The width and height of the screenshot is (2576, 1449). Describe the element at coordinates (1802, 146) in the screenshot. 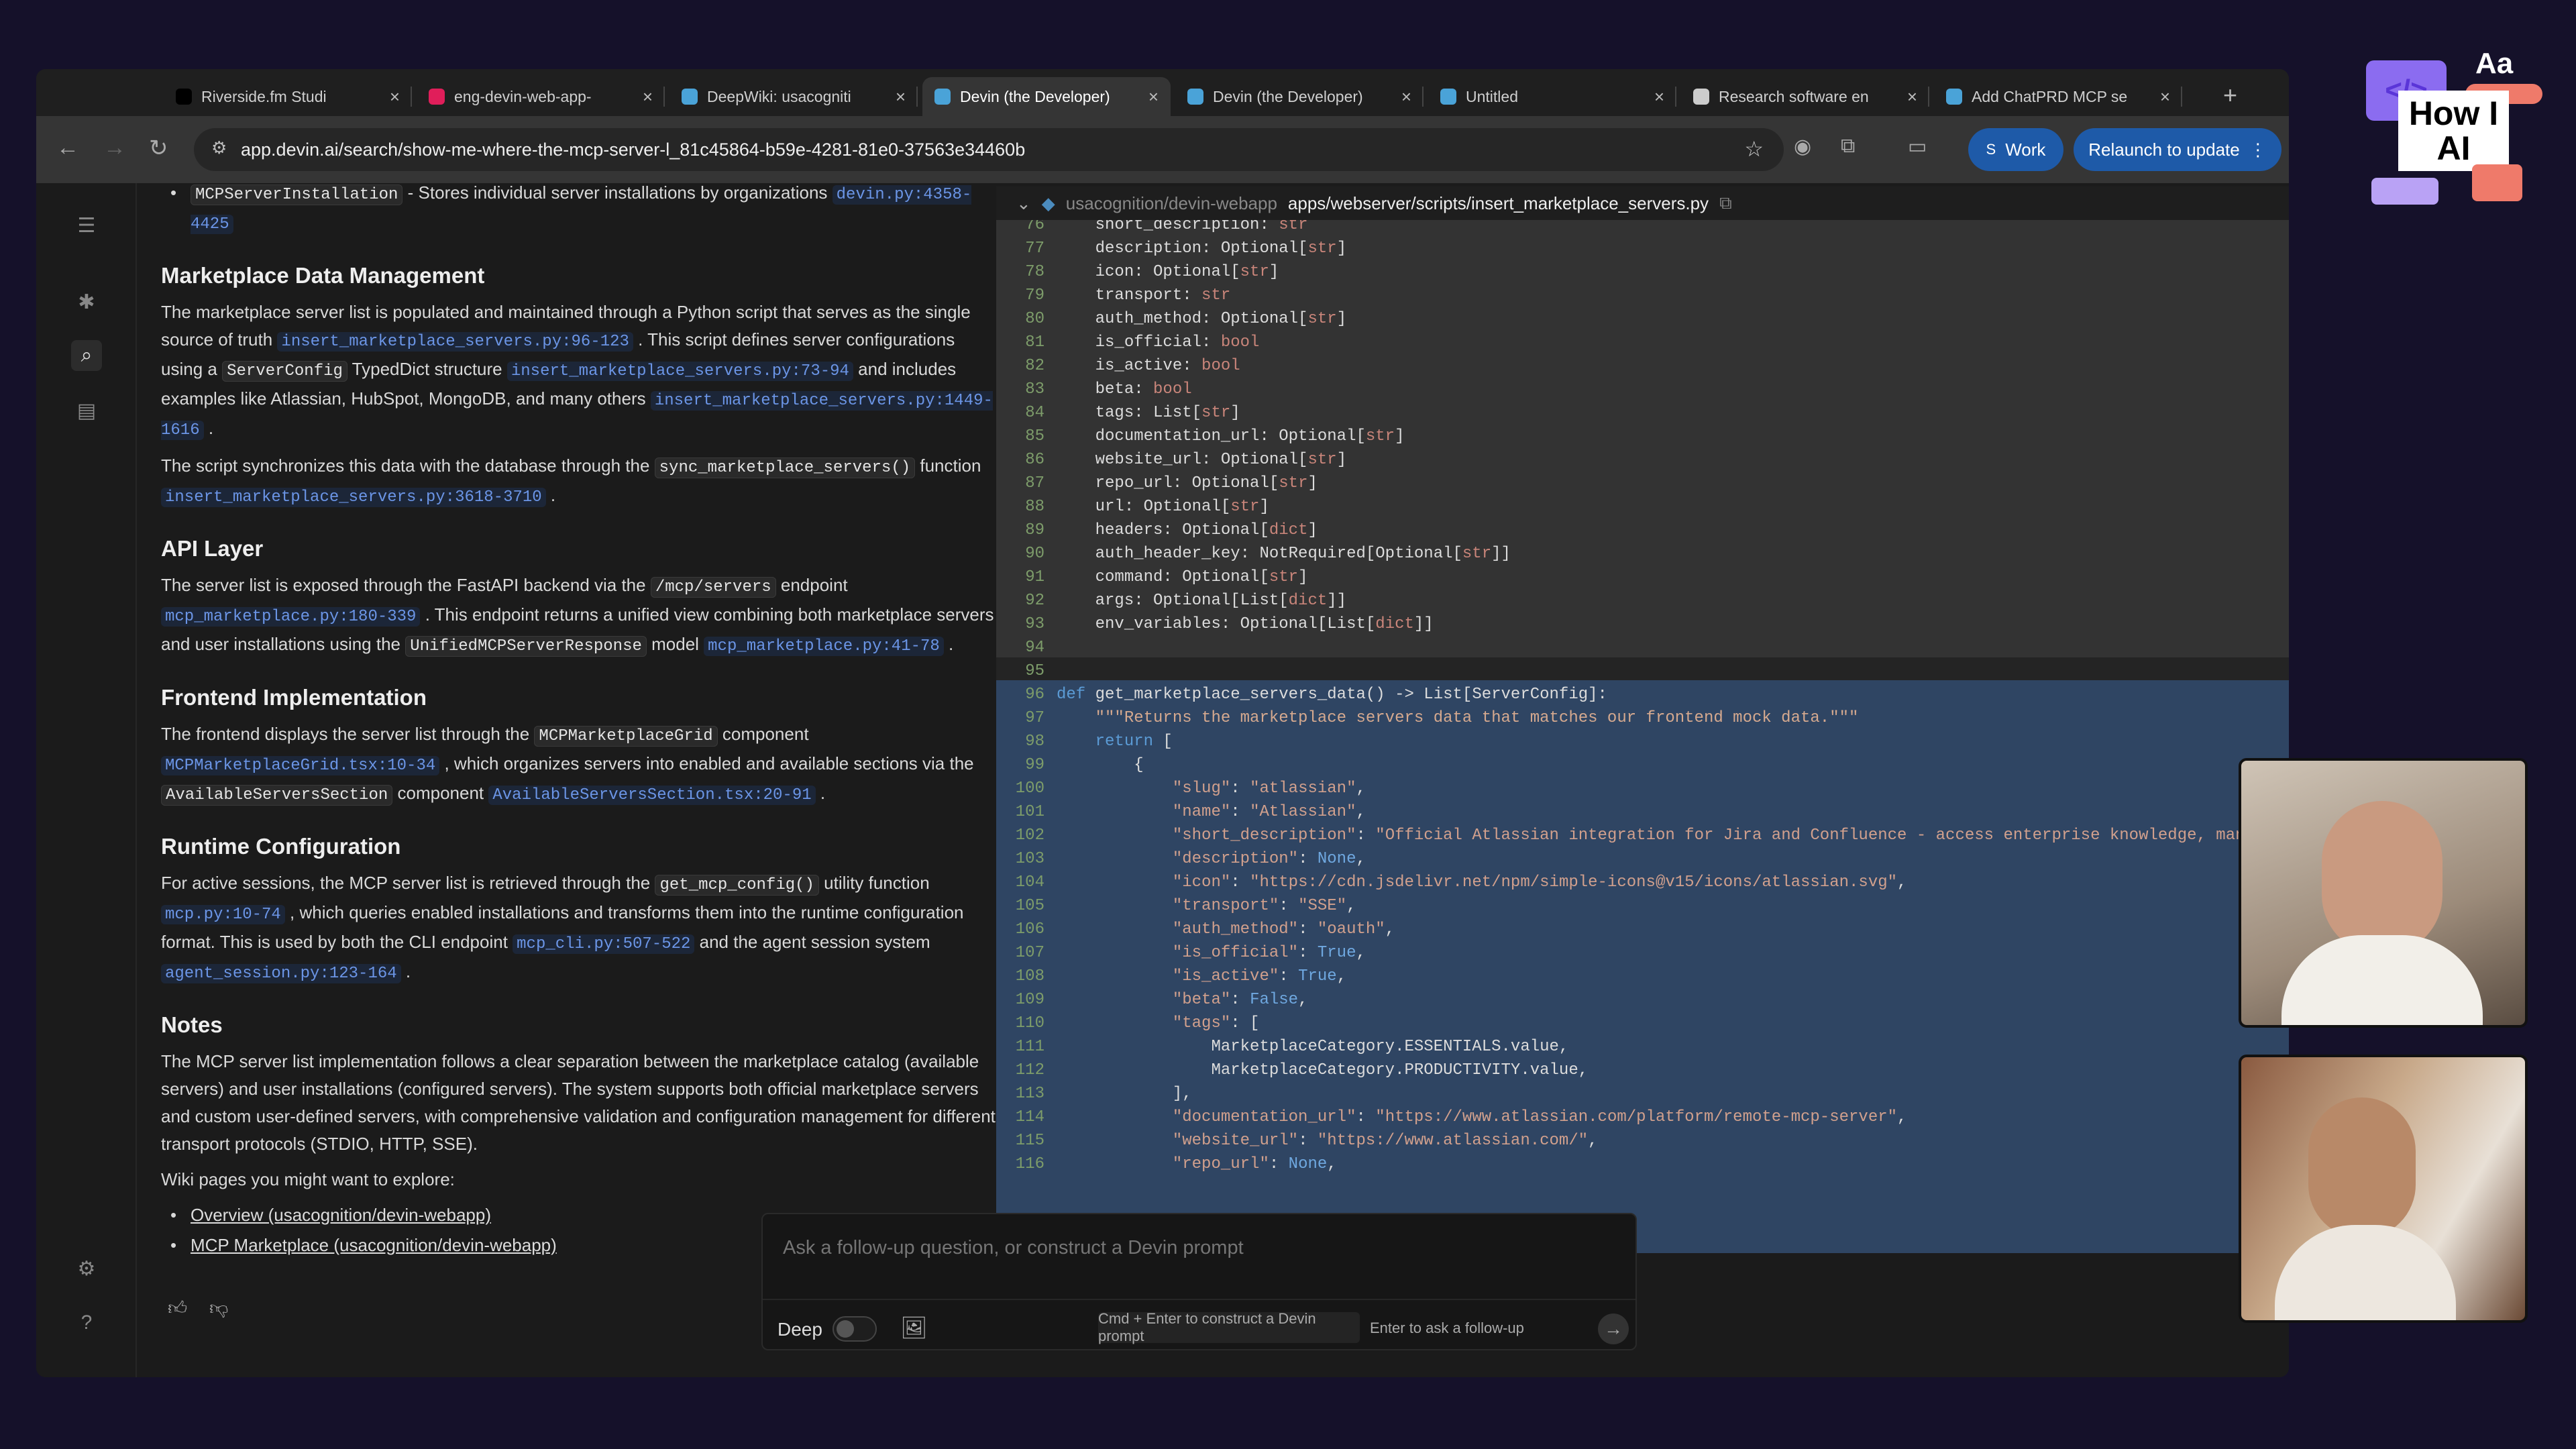

I see `extension-icon: ◉` at that location.